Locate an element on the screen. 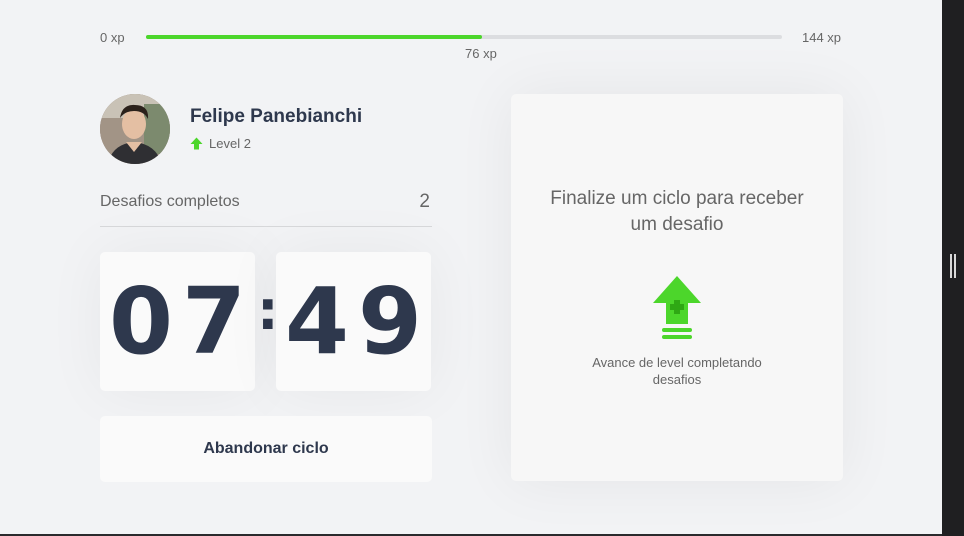 The width and height of the screenshot is (964, 536). profile-name: Felipe Panebianchi is located at coordinates (276, 116).